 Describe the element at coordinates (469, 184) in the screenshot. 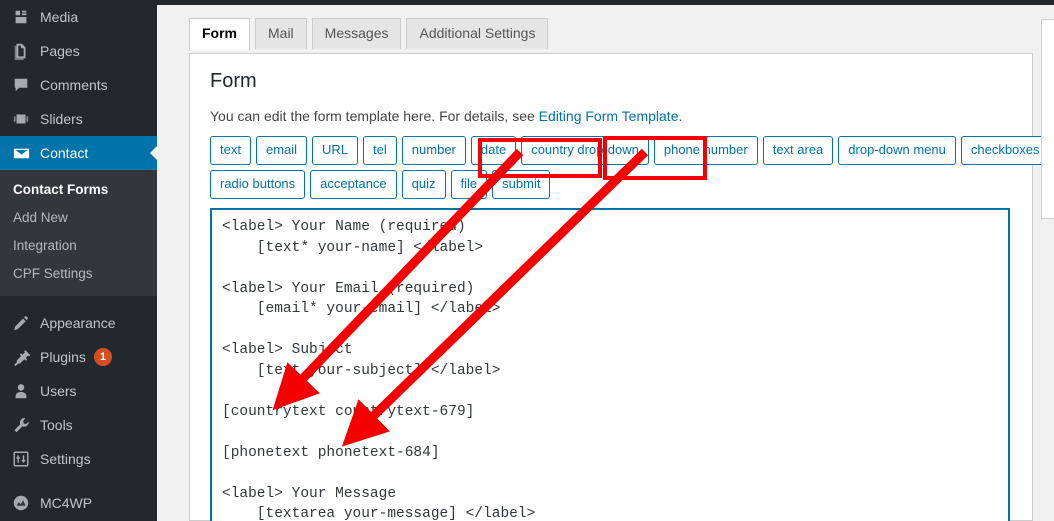

I see `tag-button-file: file` at that location.